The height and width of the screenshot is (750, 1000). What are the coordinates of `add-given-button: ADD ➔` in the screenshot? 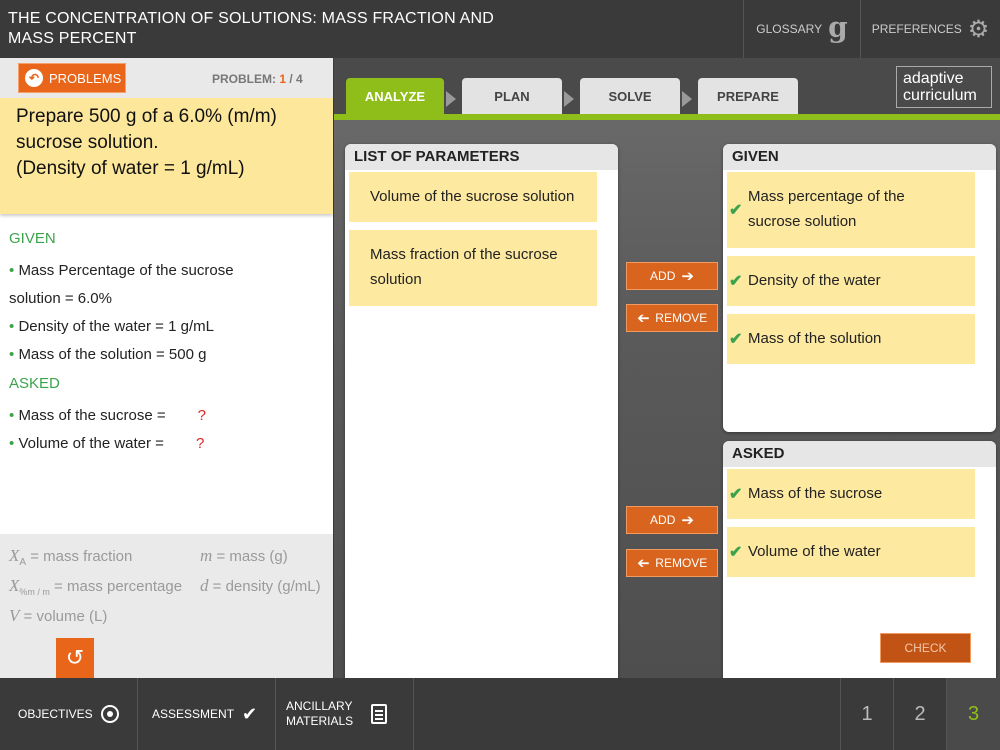 It's located at (672, 276).